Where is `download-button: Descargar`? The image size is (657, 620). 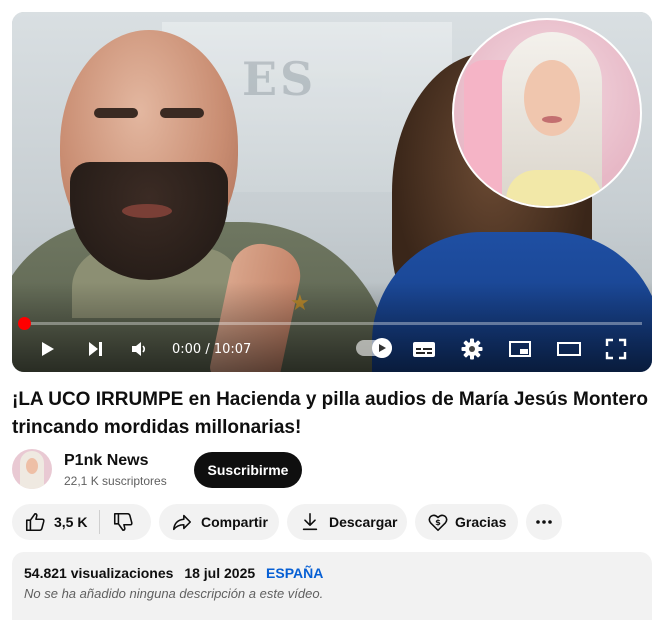 download-button: Descargar is located at coordinates (347, 522).